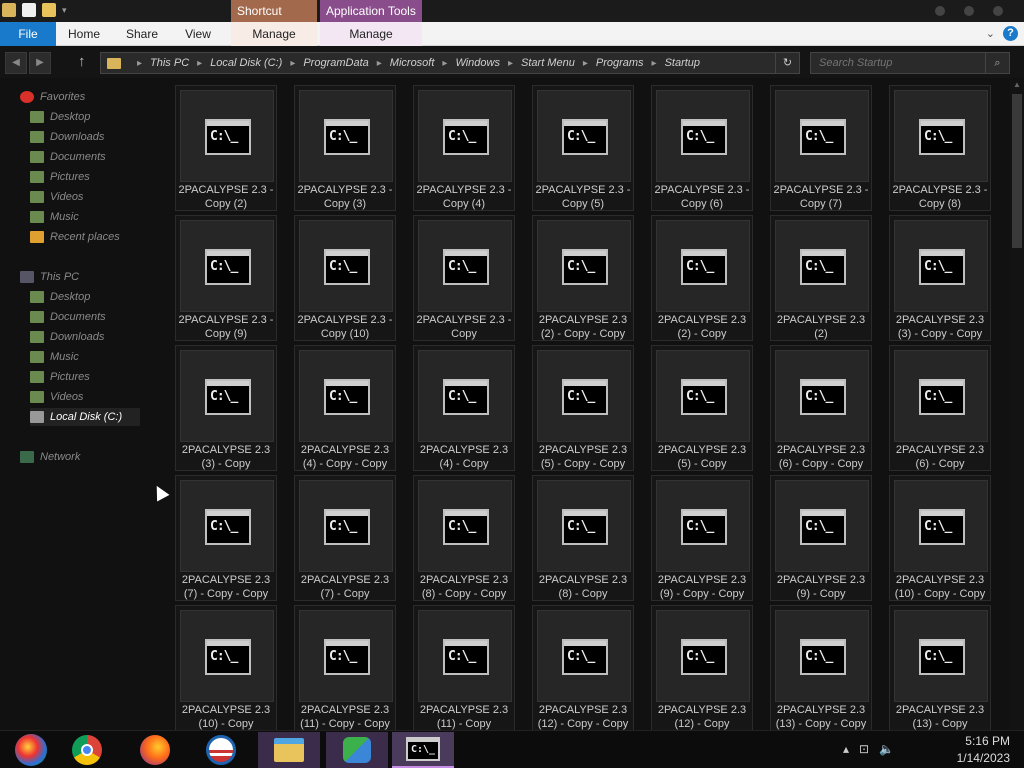  Describe the element at coordinates (28, 34) in the screenshot. I see `tab-file: File` at that location.